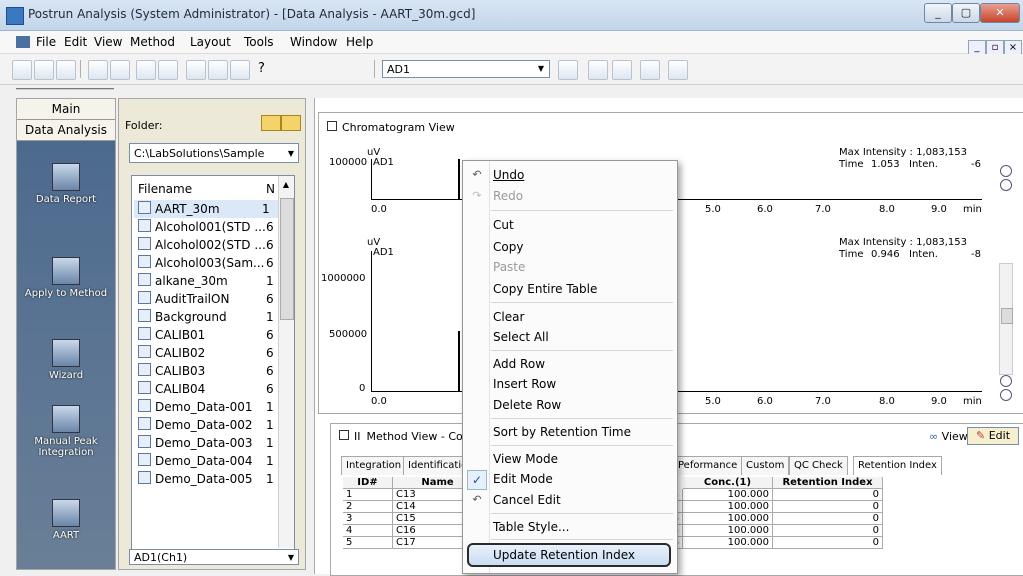 Image resolution: width=1023 pixels, height=576 pixels. Describe the element at coordinates (206, 335) in the screenshot. I see `file-list-item: CALIB01 6` at that location.